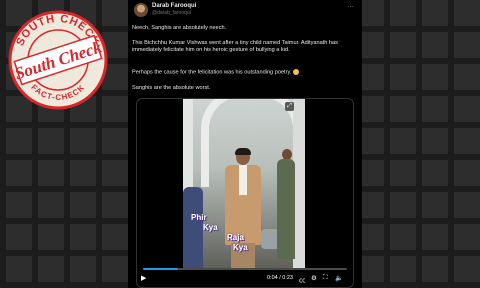 This screenshot has width=480, height=288. I want to click on tweet-header: Darab Farooqui @darab_farooqui ⋯, so click(245, 12).